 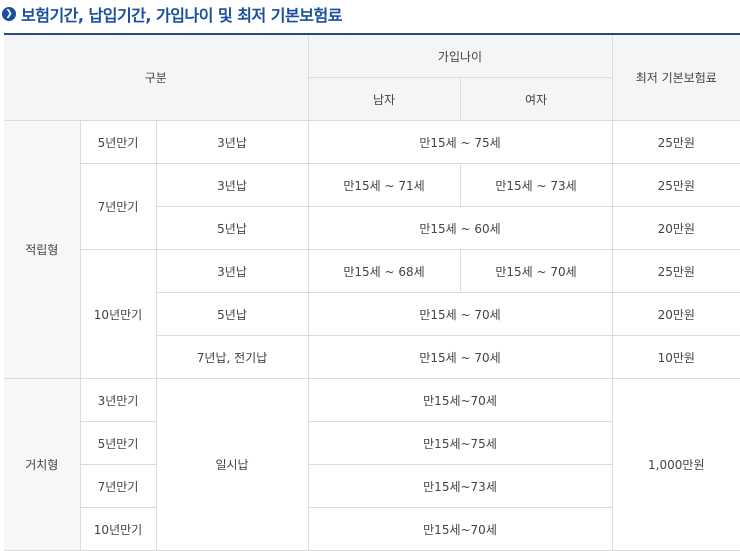 I want to click on header-female: 여자, so click(x=536, y=99).